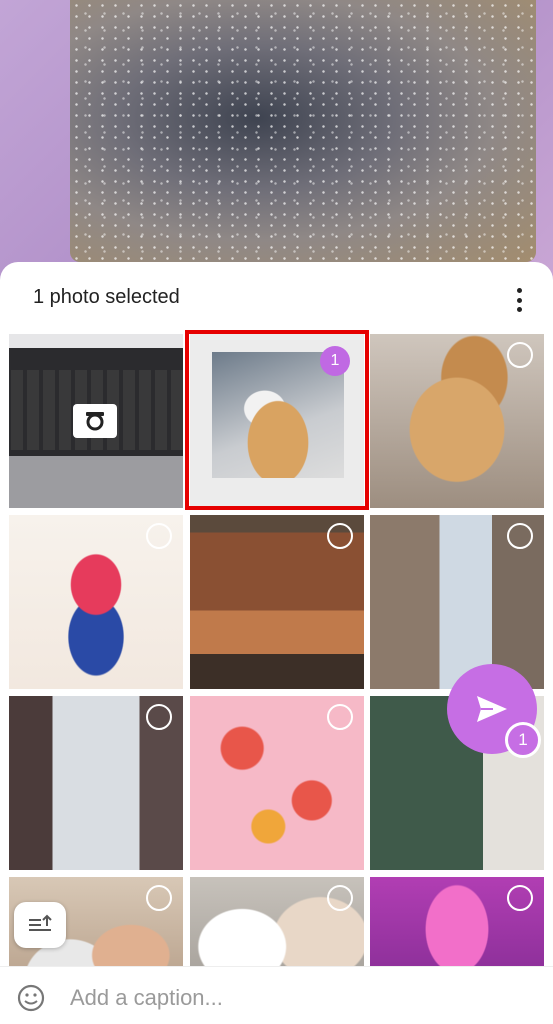 Image resolution: width=553 pixels, height=1024 pixels. I want to click on sort-up-icon, so click(40, 922).